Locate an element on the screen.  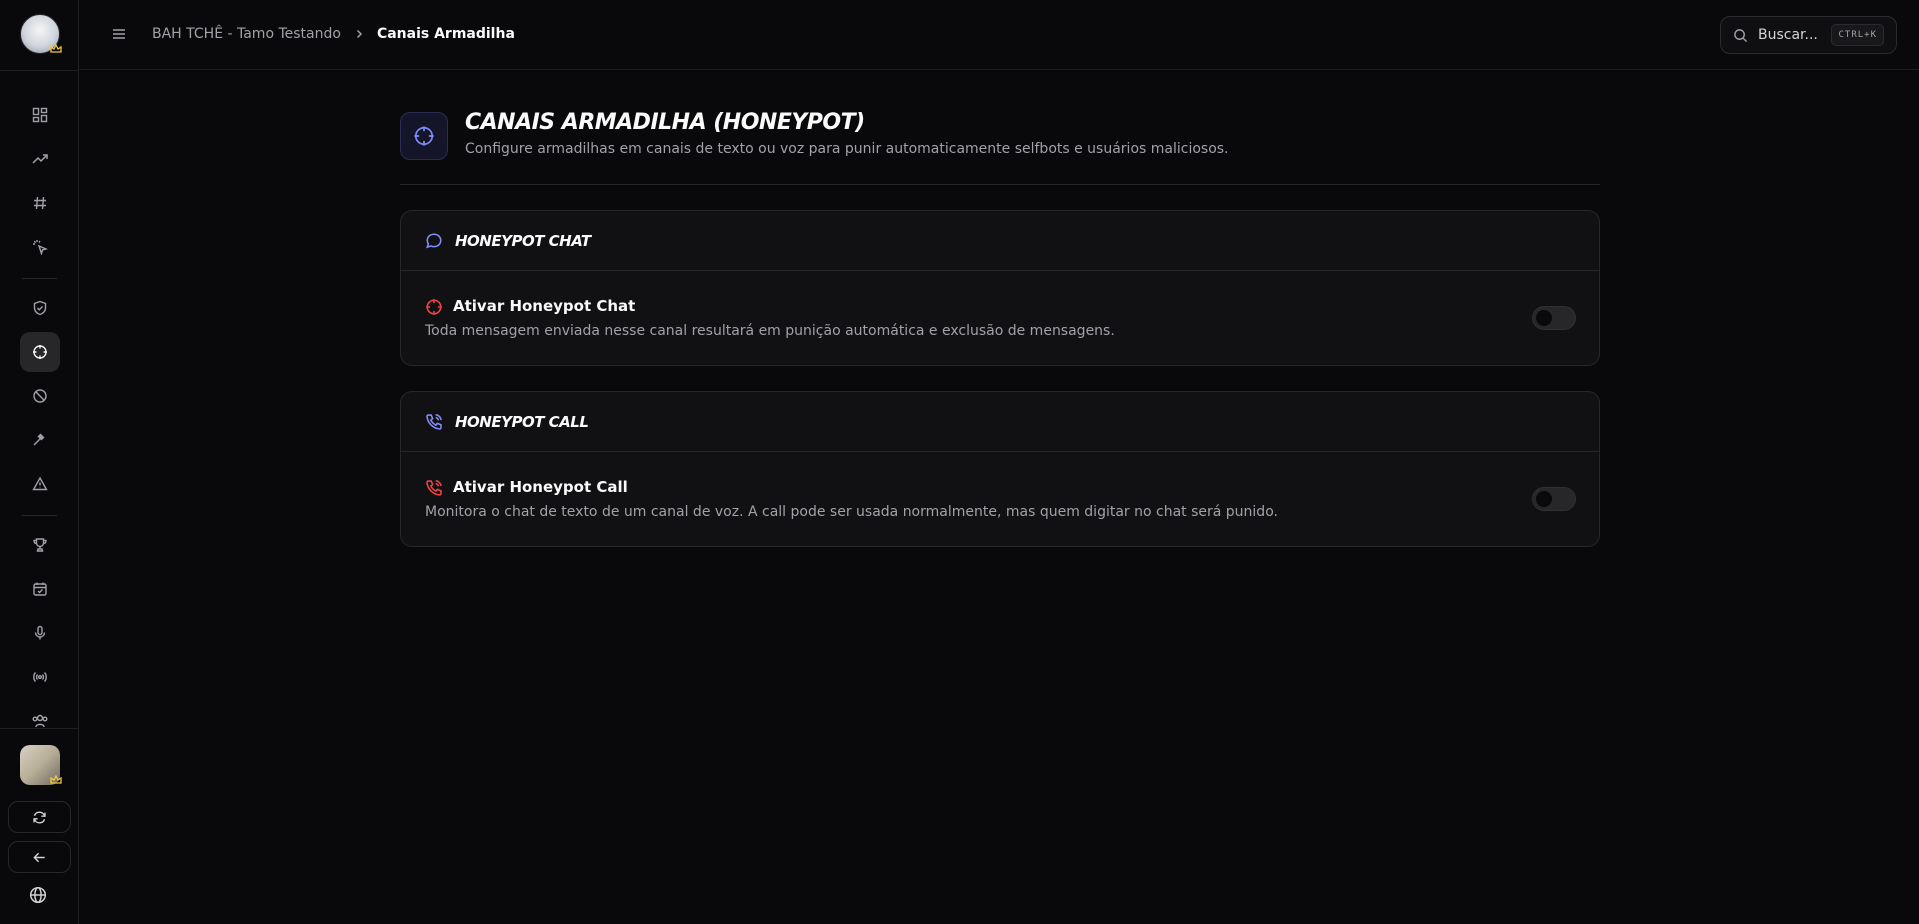
back-button is located at coordinates (39, 857).